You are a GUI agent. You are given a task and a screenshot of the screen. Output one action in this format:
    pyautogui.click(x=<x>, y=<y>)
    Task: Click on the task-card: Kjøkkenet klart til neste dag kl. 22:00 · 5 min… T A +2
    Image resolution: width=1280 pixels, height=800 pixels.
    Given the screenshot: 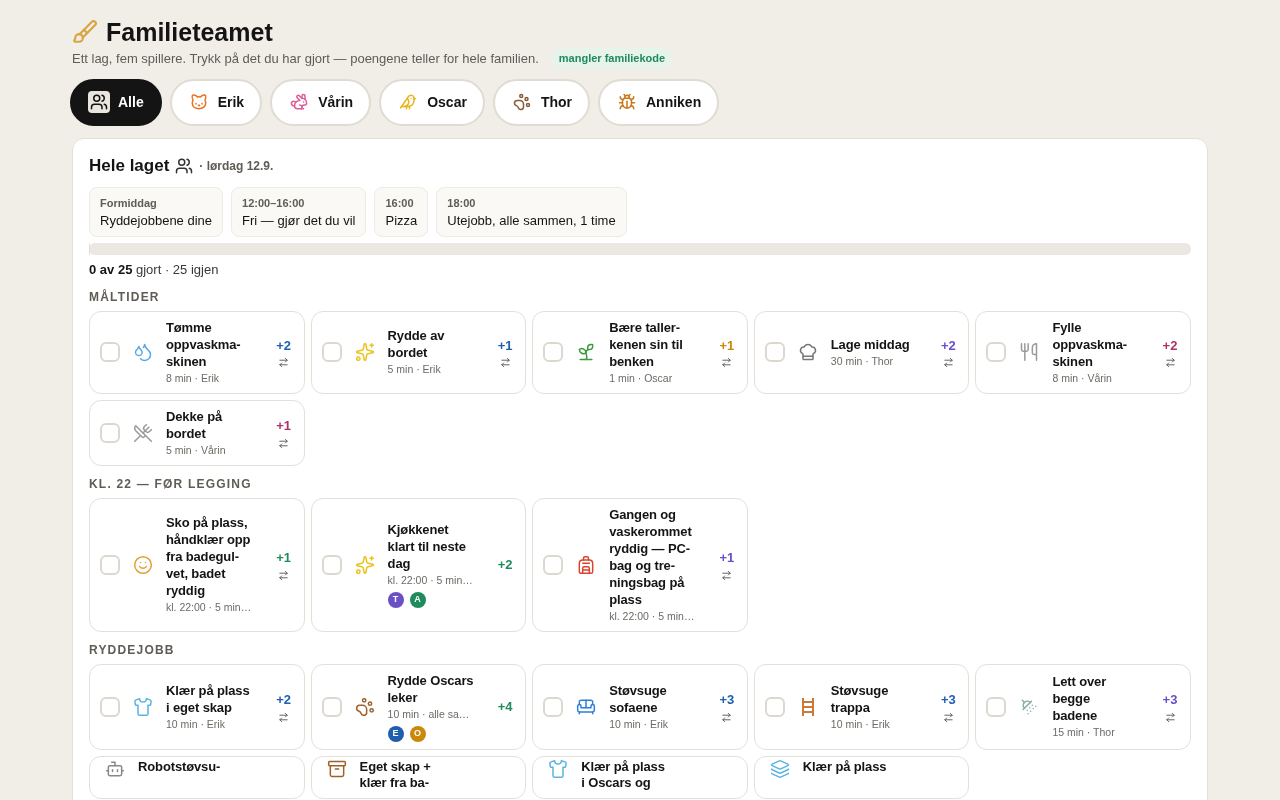 What is the action you would take?
    pyautogui.click(x=418, y=564)
    